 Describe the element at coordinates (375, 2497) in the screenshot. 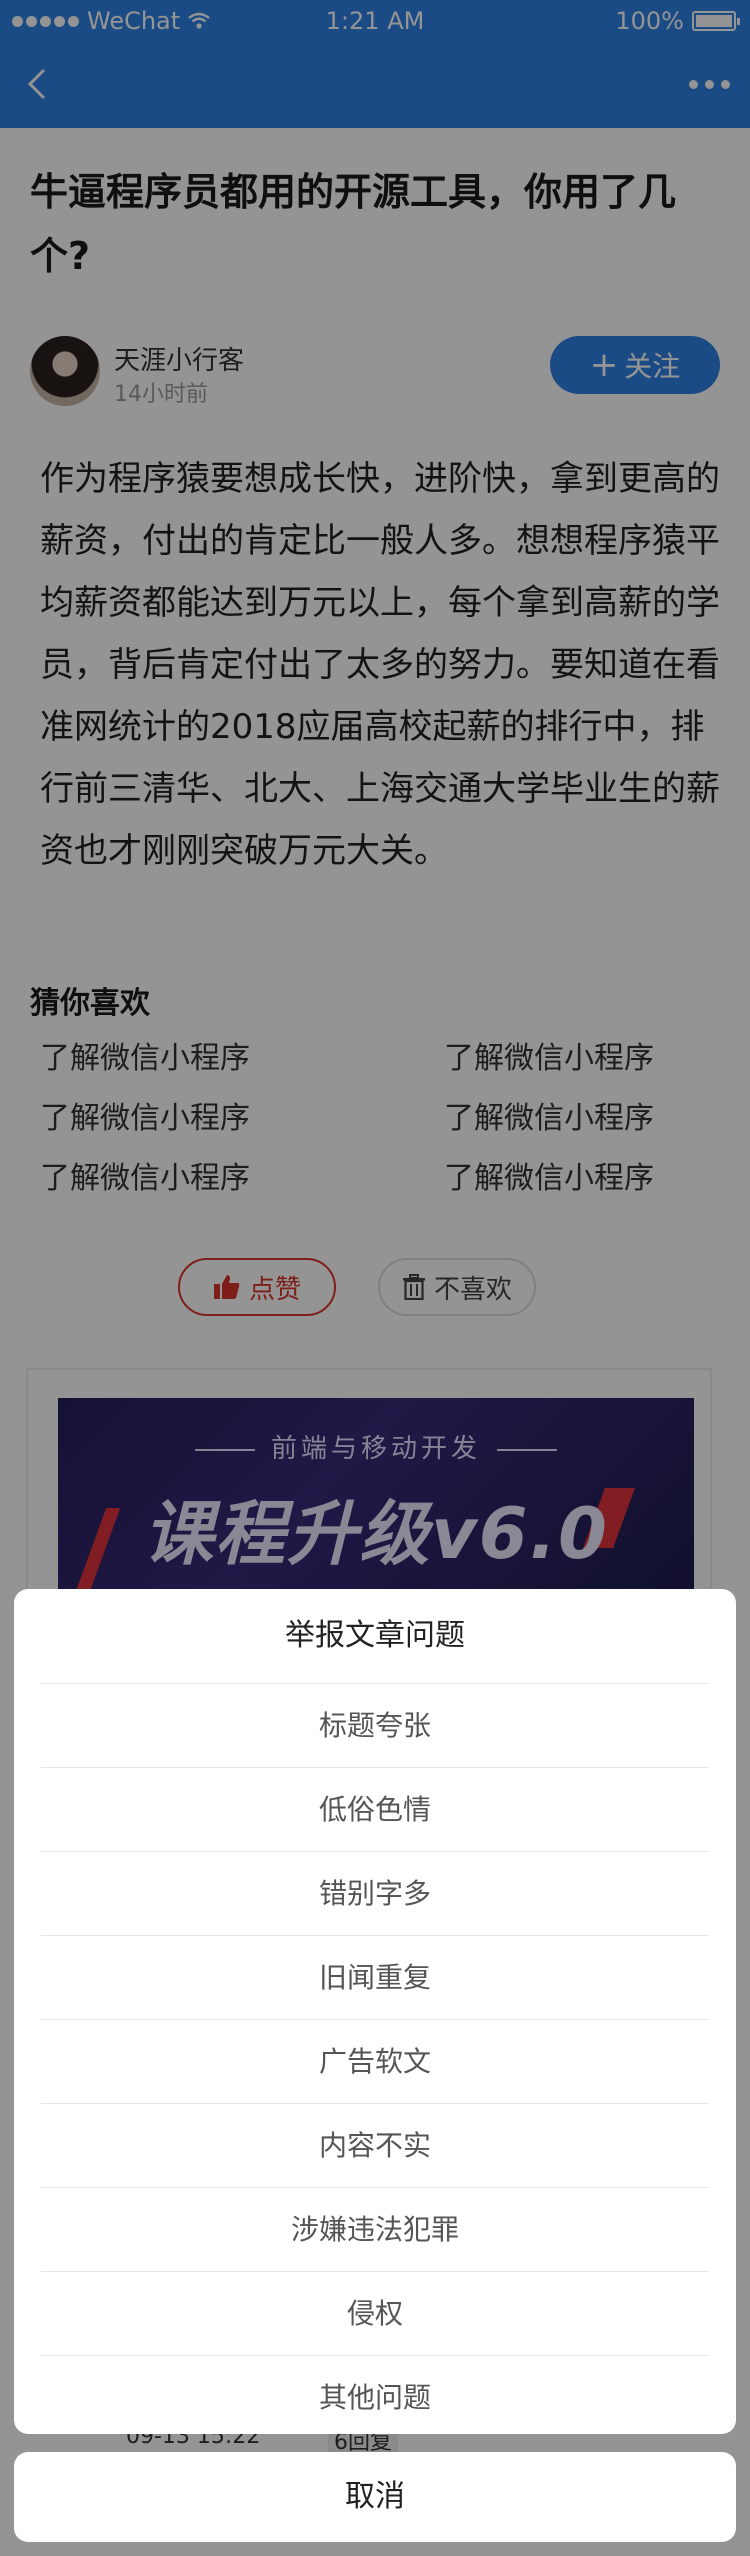

I see `cancel-button: 取消` at that location.